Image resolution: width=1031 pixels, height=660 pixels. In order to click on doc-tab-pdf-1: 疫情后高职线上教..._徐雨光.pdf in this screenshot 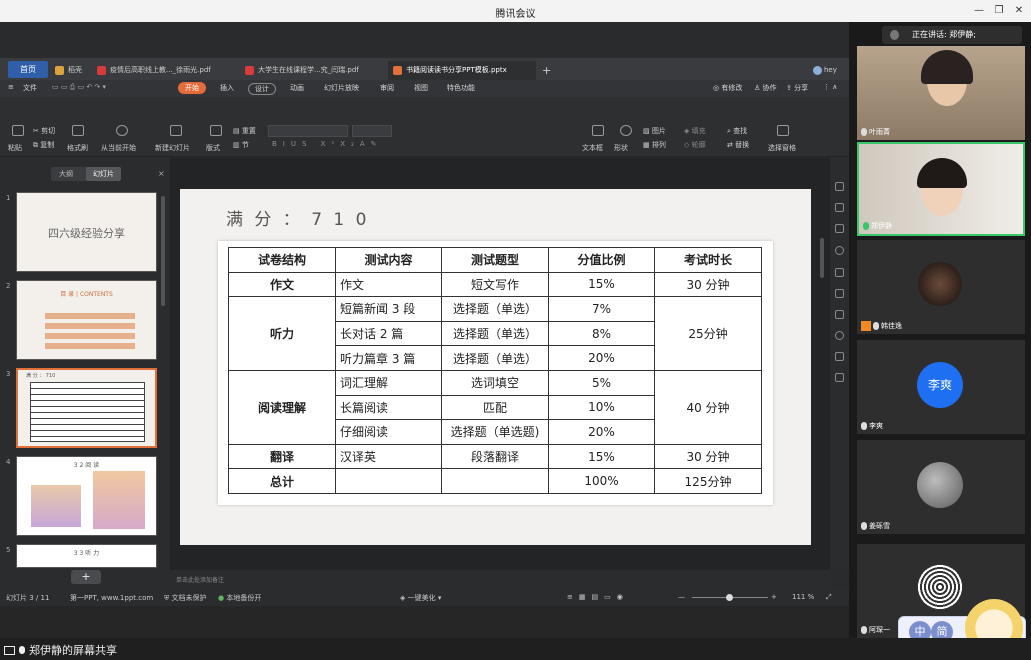, I will do `click(163, 70)`.